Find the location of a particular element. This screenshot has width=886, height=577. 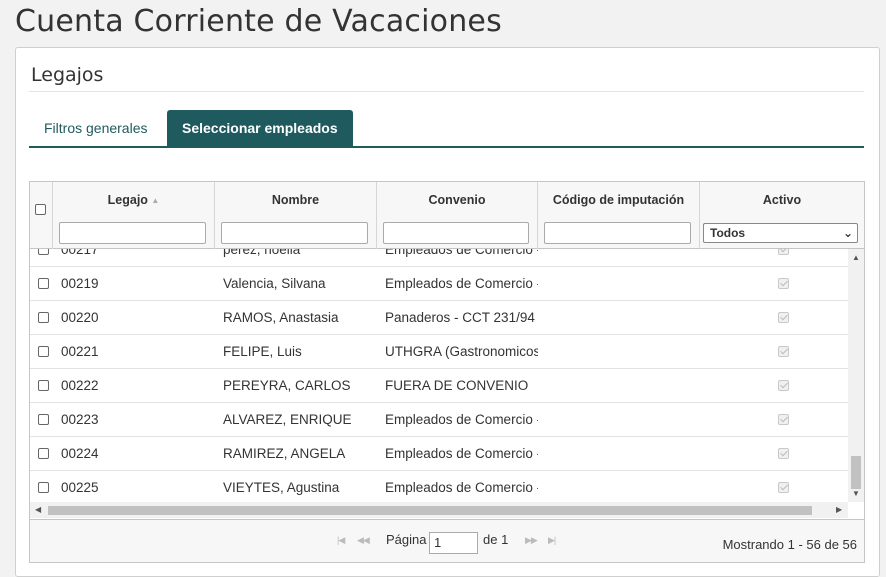

legajo-cell: 00224 is located at coordinates (80, 453).